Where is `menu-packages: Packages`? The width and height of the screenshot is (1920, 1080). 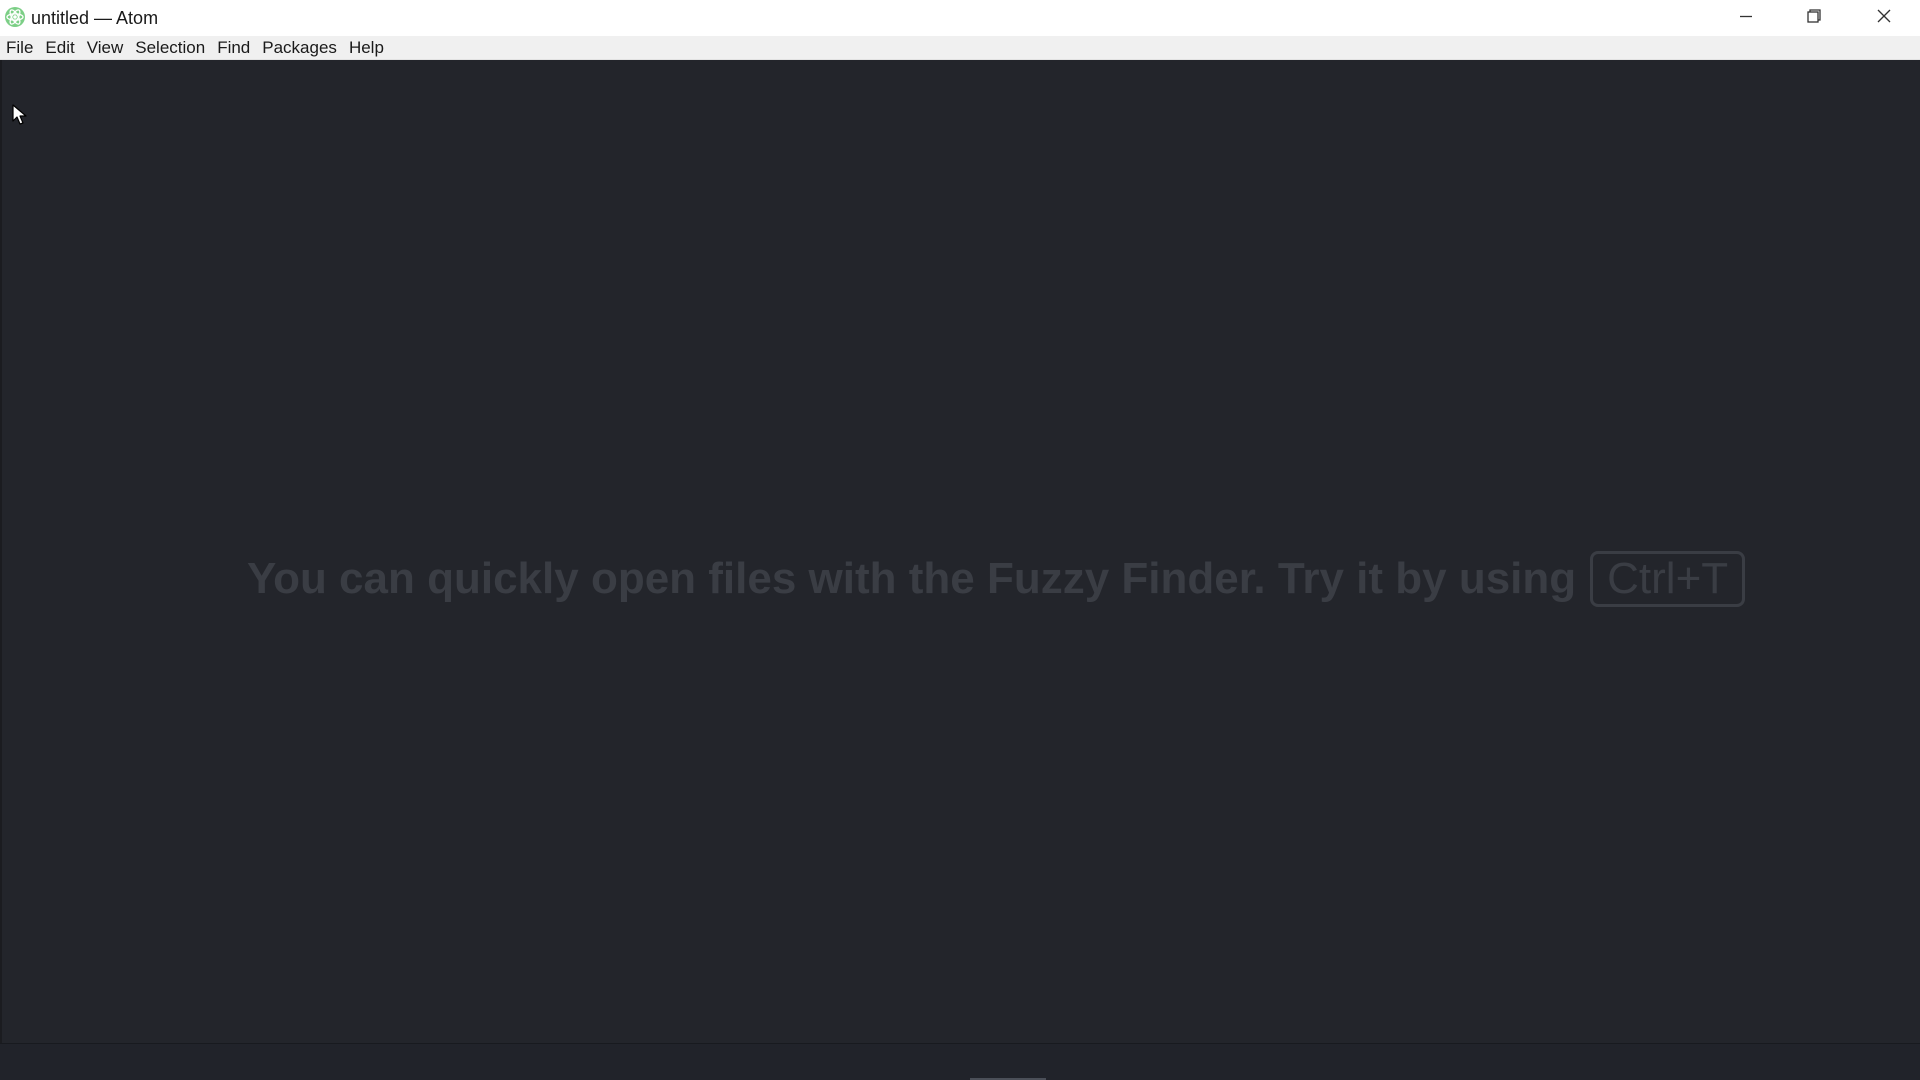
menu-packages: Packages is located at coordinates (299, 48).